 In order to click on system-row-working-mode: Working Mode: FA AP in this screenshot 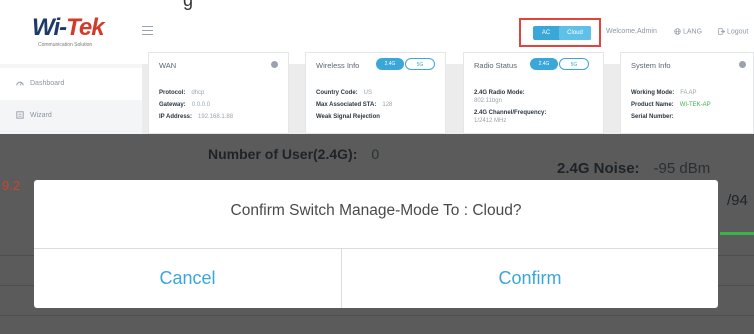, I will do `click(664, 93)`.